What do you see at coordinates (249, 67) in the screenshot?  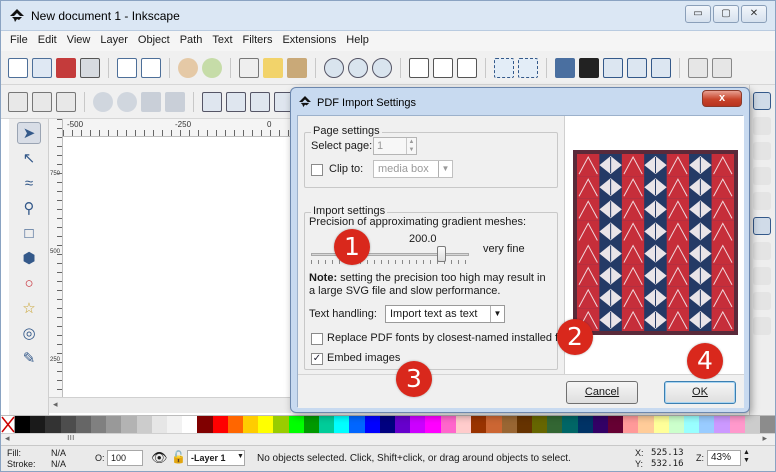 I see `copy-icon` at bounding box center [249, 67].